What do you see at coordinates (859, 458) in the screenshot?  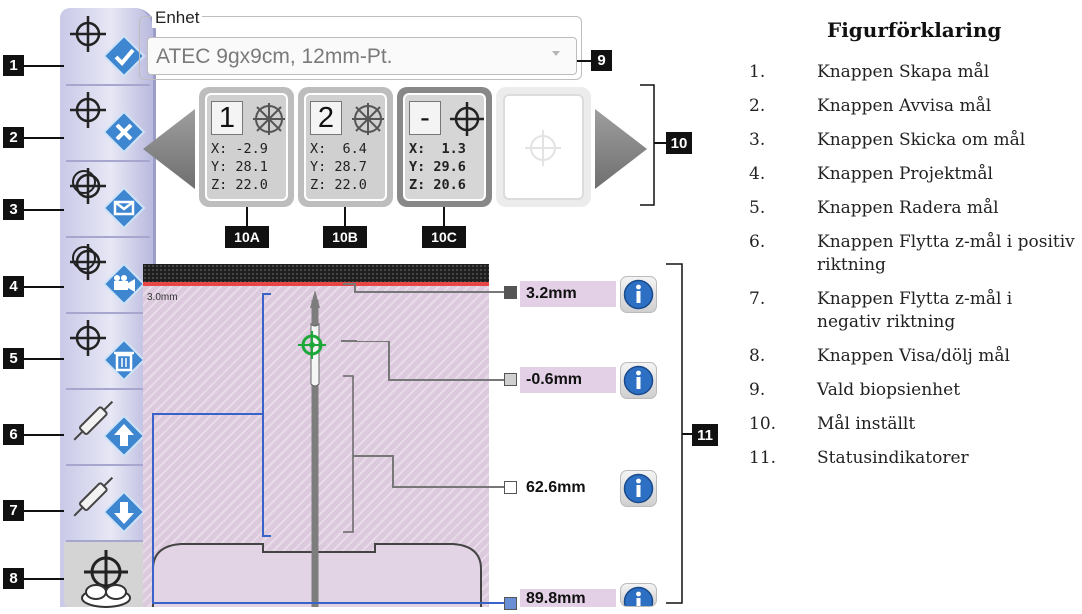 I see `legend-item: 11. Statusindikatorer` at bounding box center [859, 458].